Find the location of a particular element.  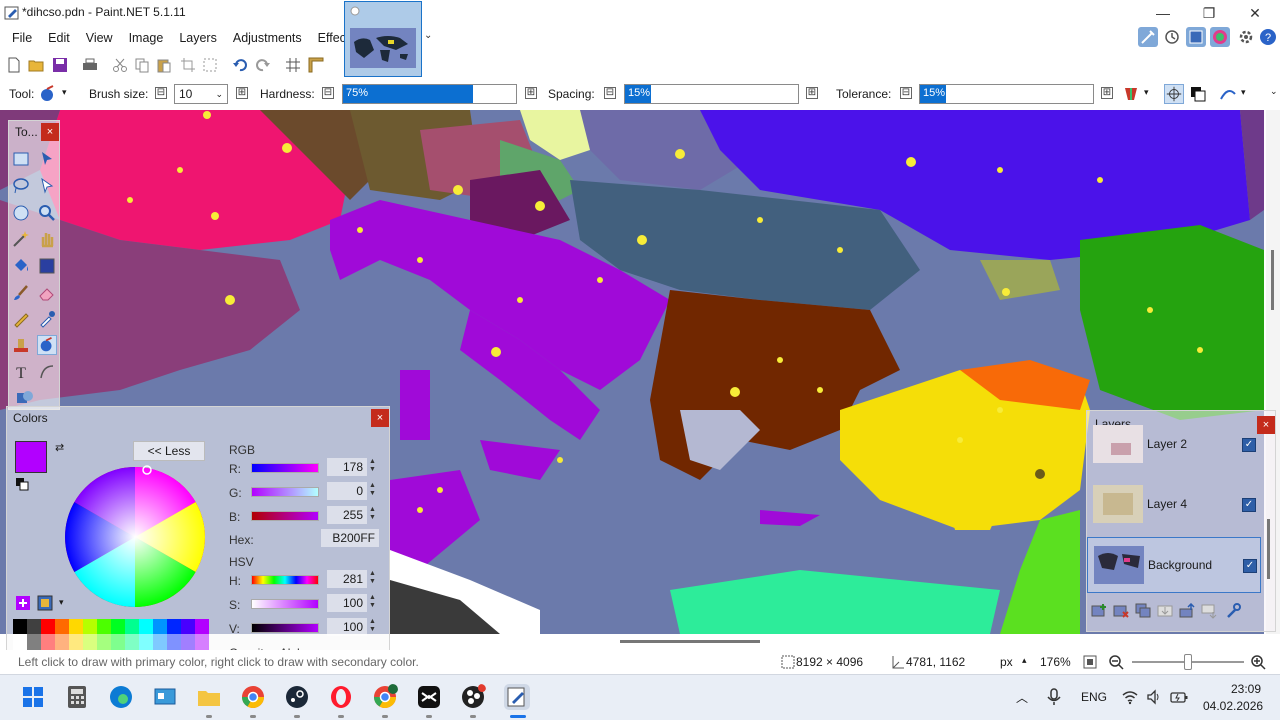

move-layer-down-icon is located at coordinates (1209, 611).